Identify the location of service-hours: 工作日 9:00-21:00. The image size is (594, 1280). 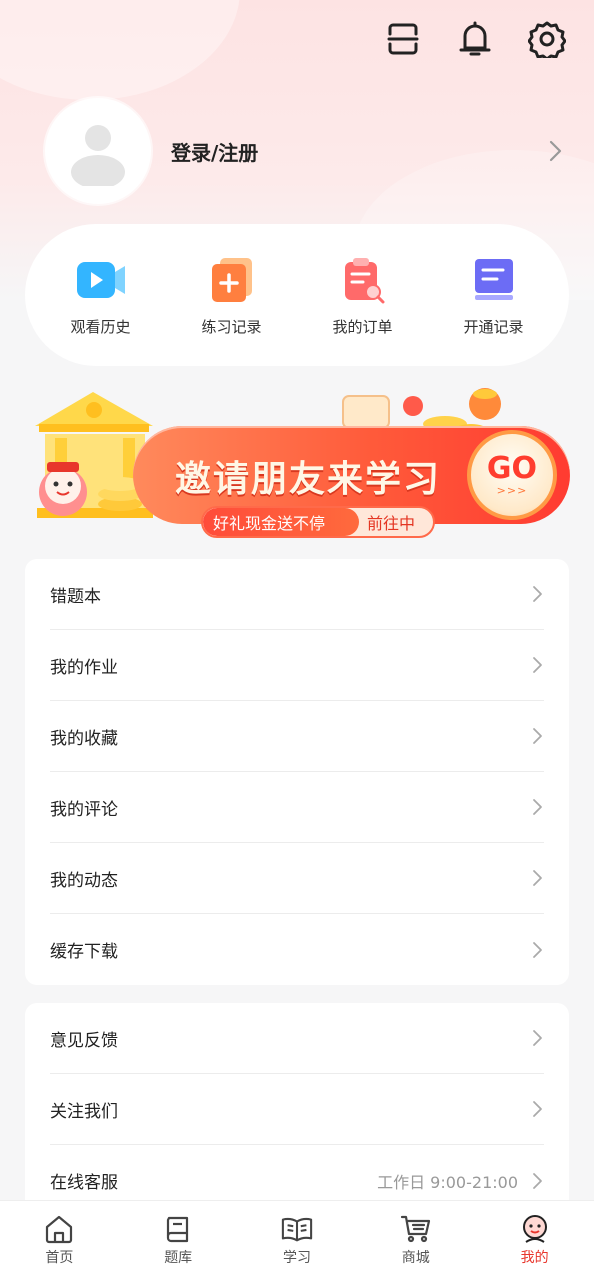
(447, 1182).